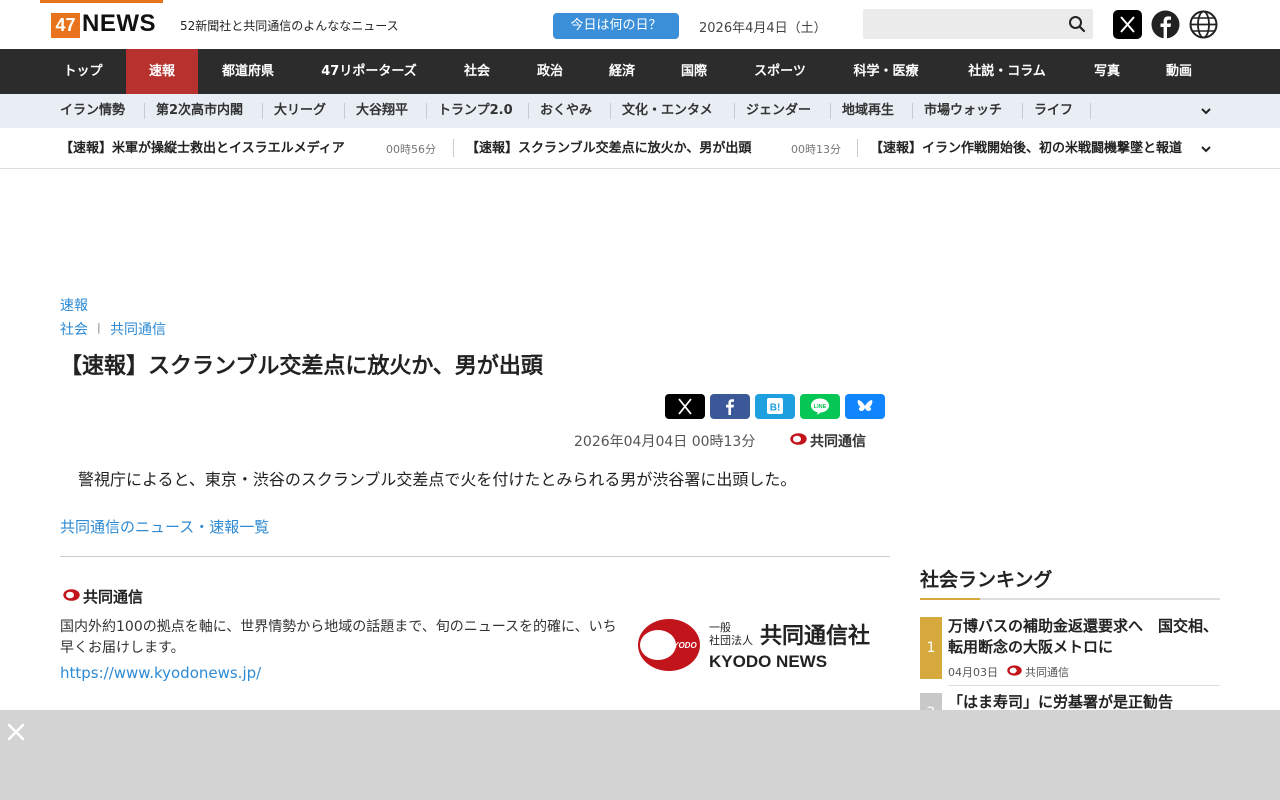 The width and height of the screenshot is (1280, 800). What do you see at coordinates (1127, 24) in the screenshot?
I see `x-social-icon` at bounding box center [1127, 24].